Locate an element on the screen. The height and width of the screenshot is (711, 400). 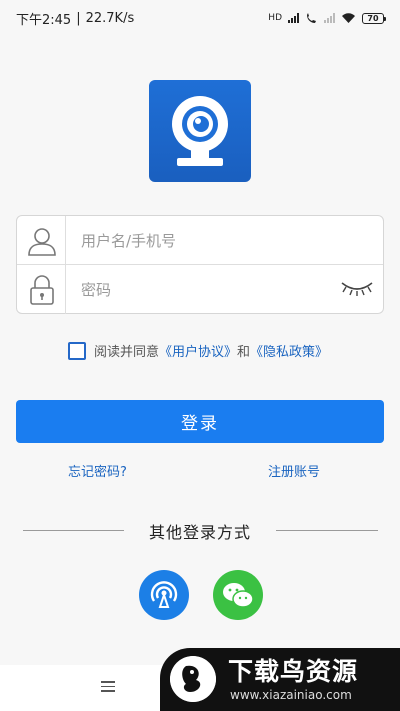
status-bar: 下午2:45 | 22.7K/s HD 70 is located at coordinates (200, 18).